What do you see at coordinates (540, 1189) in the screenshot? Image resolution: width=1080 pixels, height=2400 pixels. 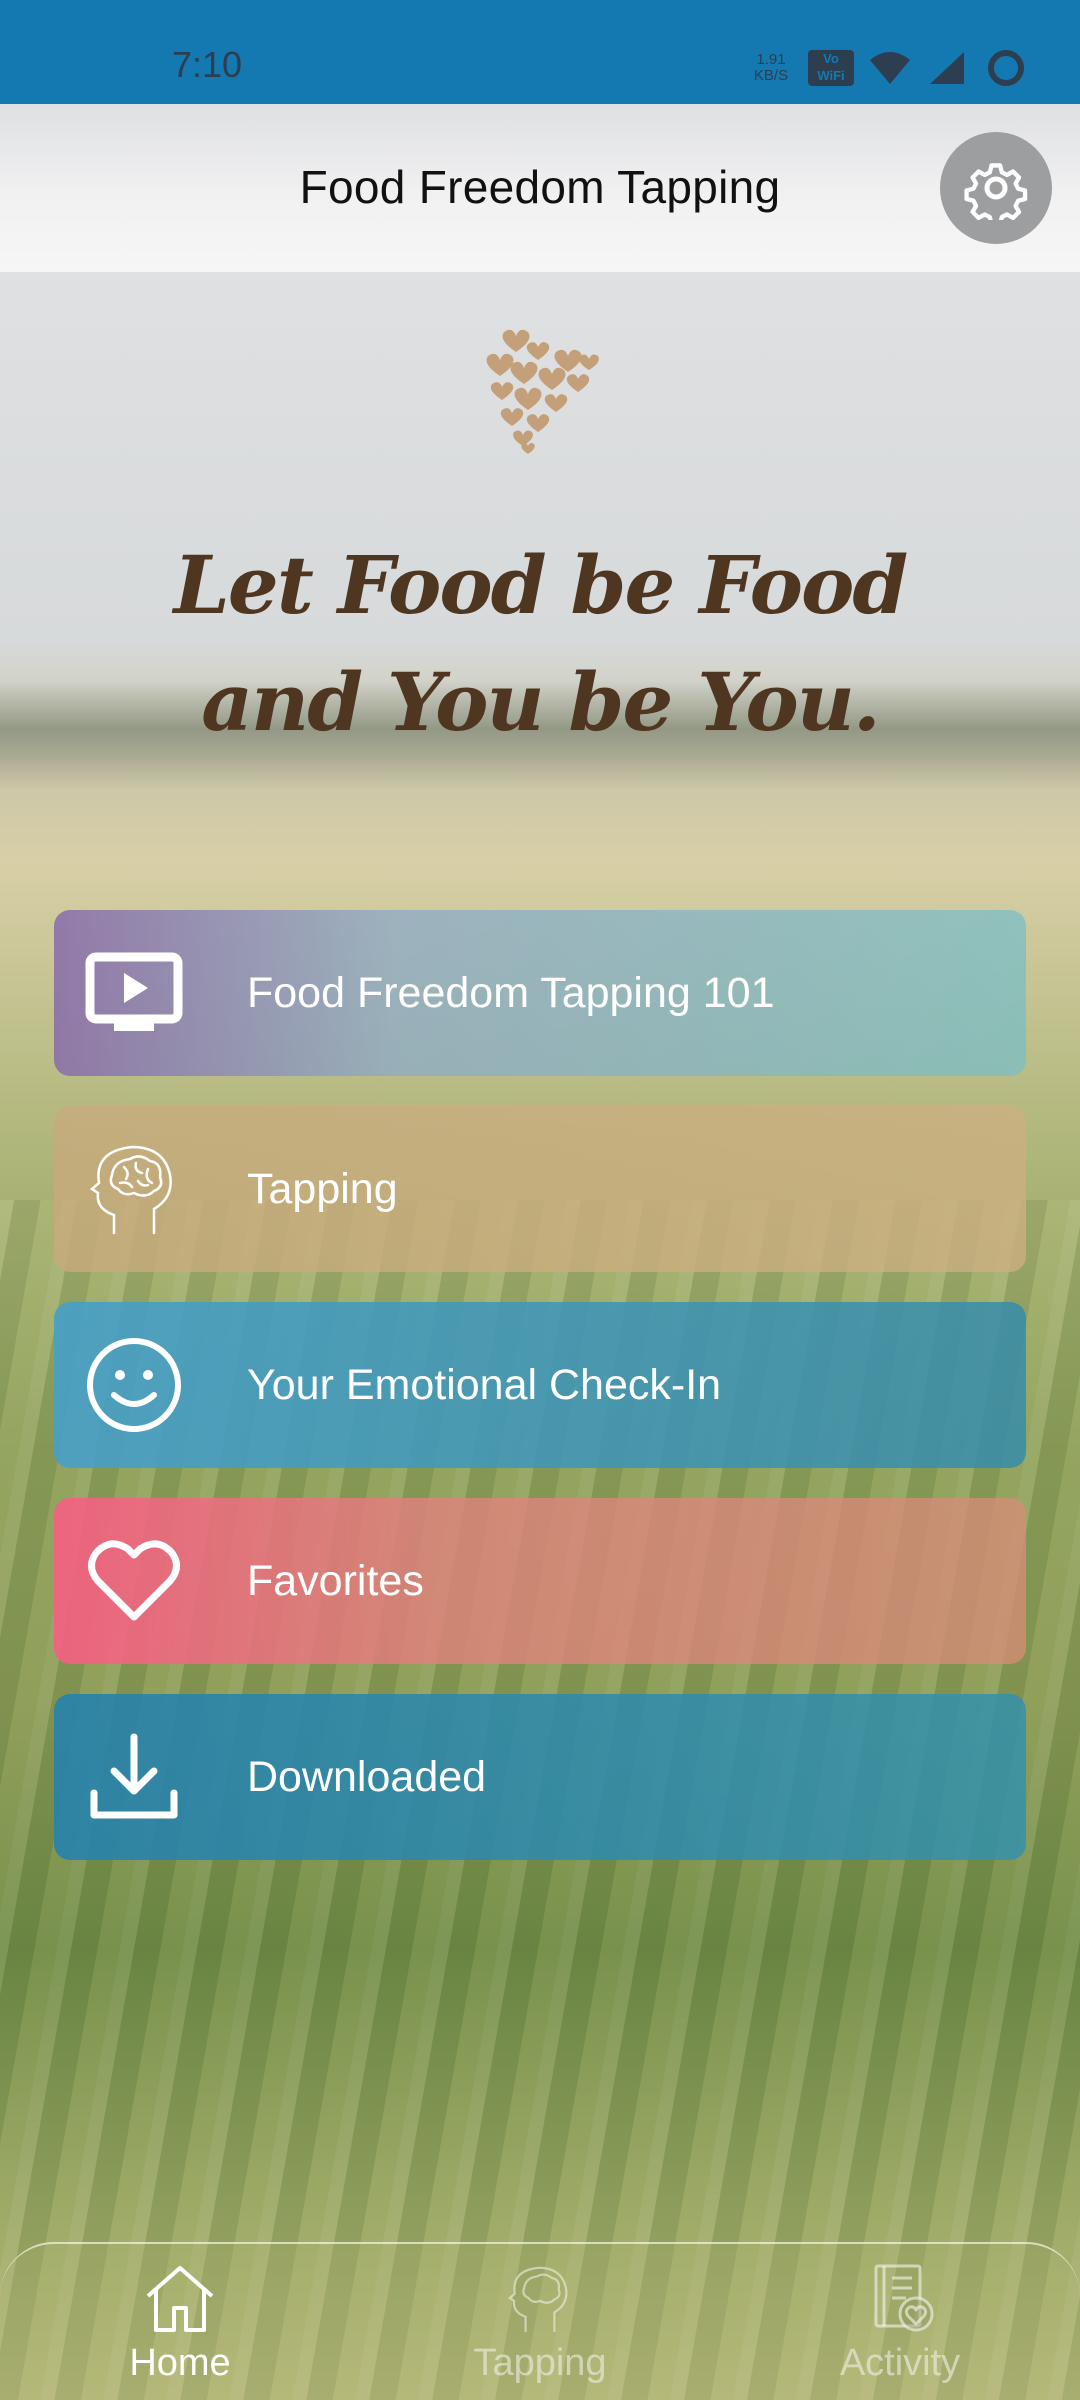 I see `menu-item-tapping: Tapping` at bounding box center [540, 1189].